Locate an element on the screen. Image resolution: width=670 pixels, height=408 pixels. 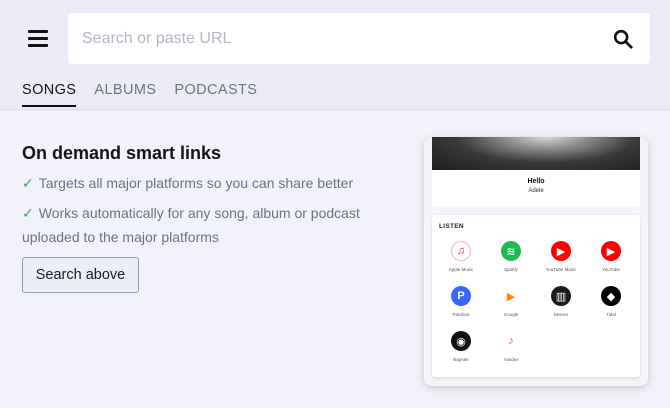
service-napster: ◉ Napster is located at coordinates (461, 346).